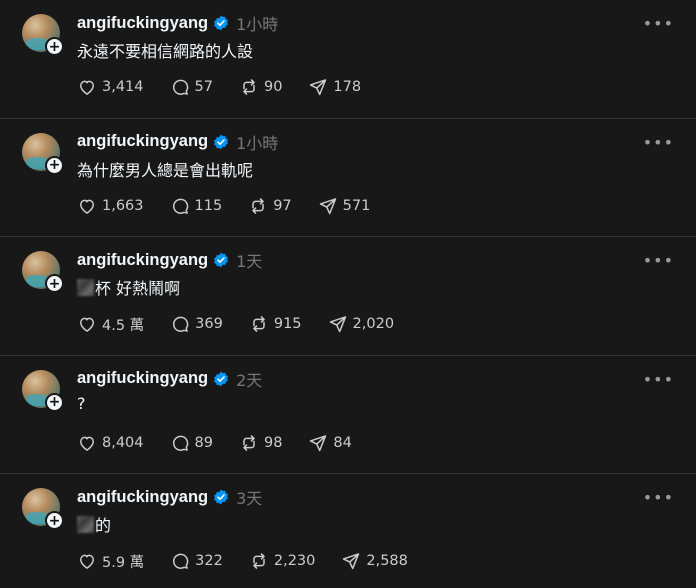 Image resolution: width=696 pixels, height=588 pixels. I want to click on reply-button: 322, so click(196, 561).